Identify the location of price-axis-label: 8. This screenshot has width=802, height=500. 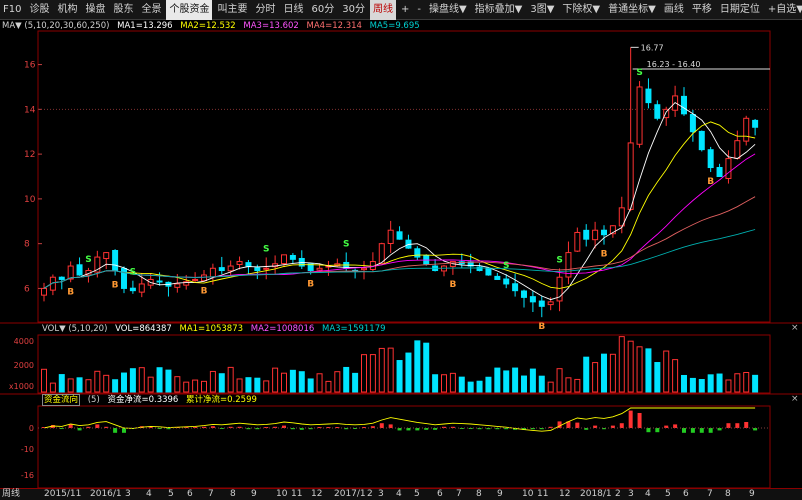
(27, 245).